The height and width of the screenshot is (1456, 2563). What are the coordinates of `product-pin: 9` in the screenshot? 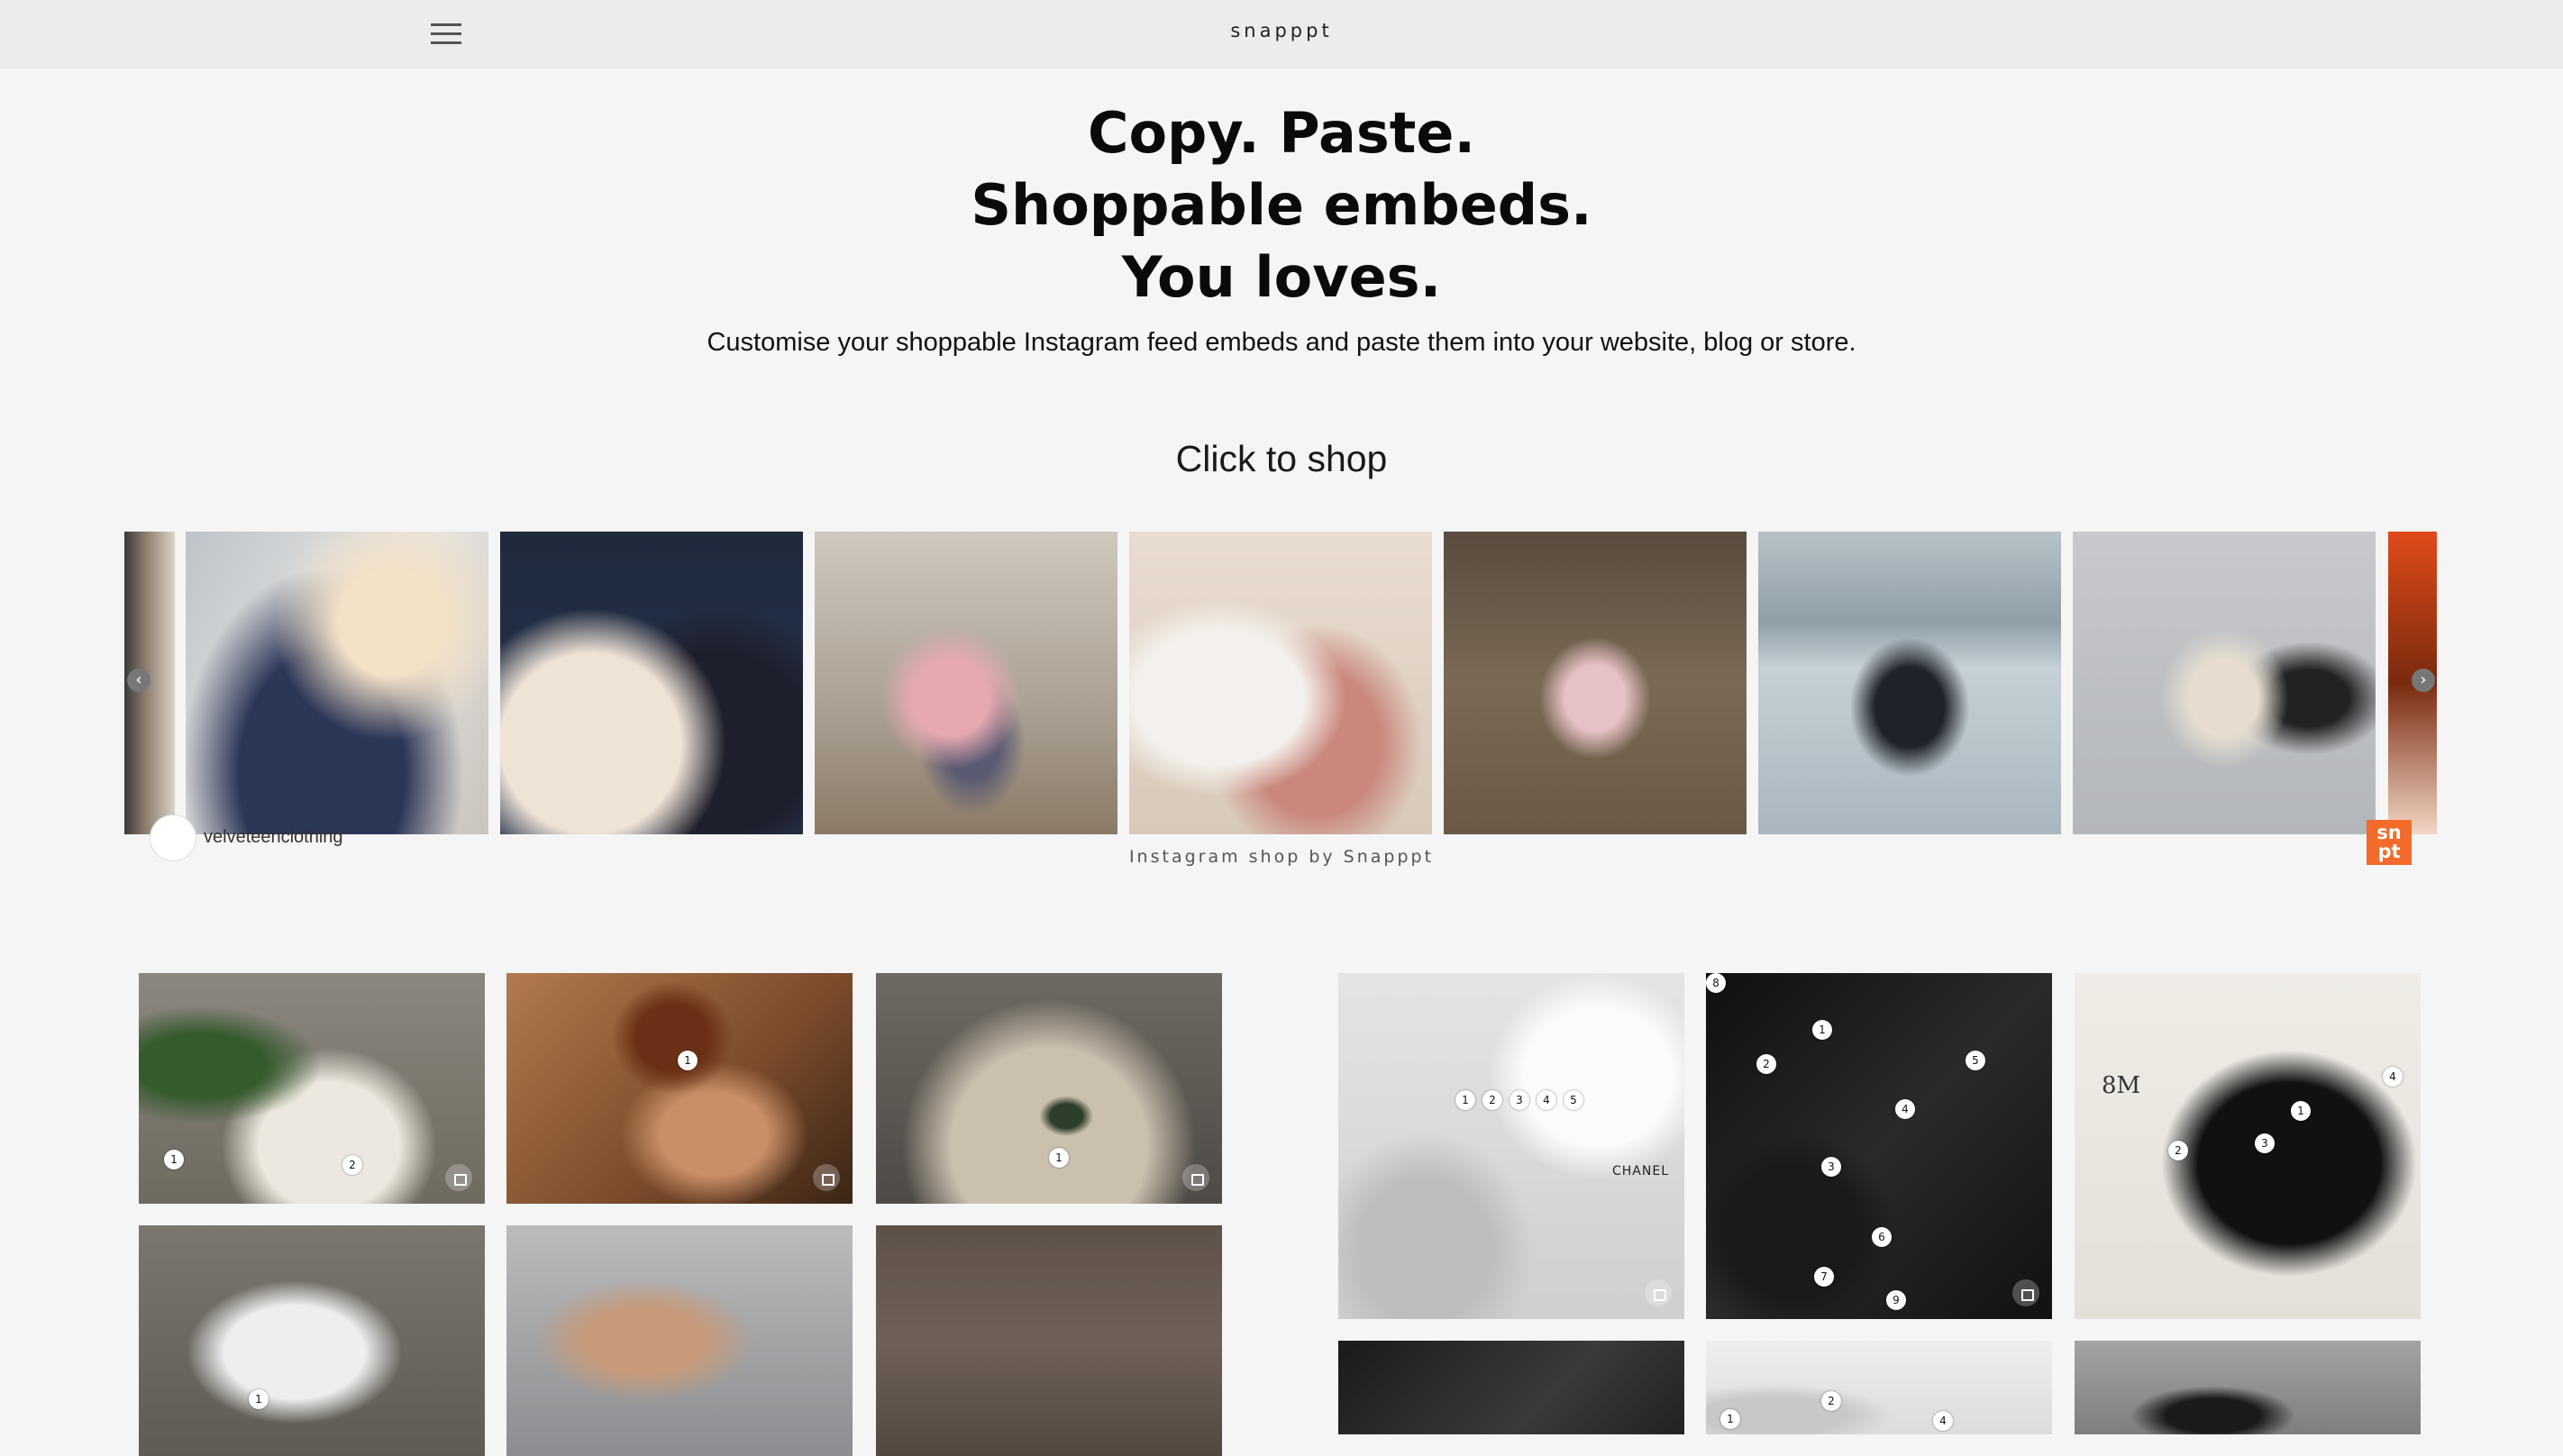 It's located at (1896, 1300).